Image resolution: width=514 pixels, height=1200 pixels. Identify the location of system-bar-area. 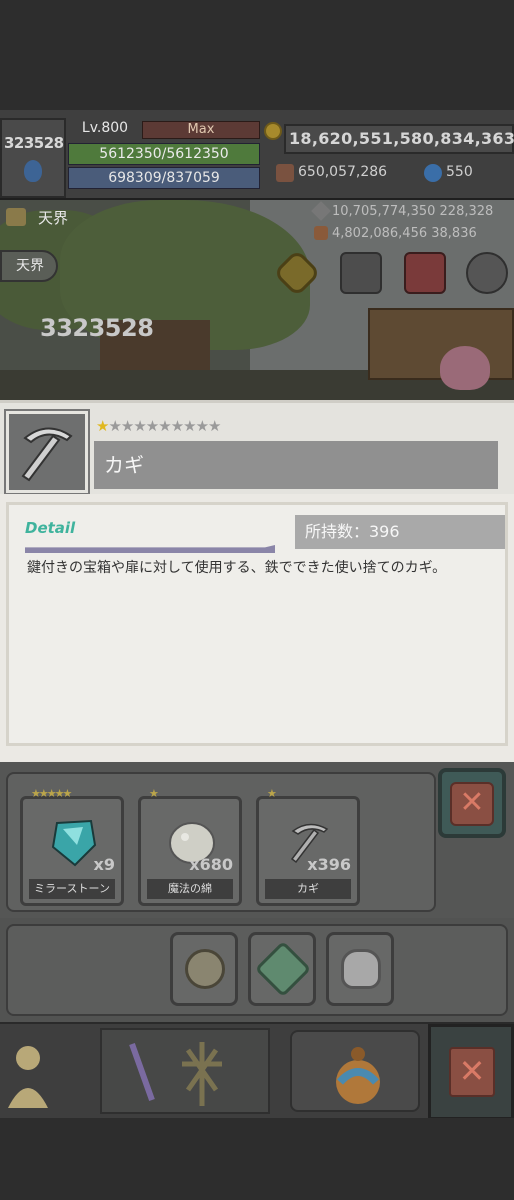
(257, 1159).